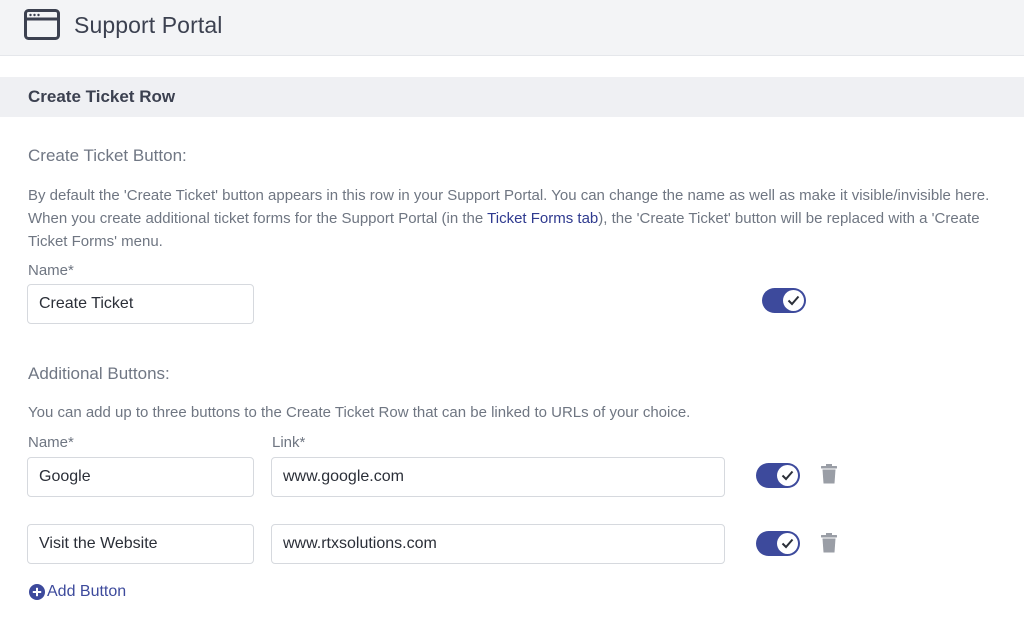 The image size is (1024, 628). What do you see at coordinates (498, 544) in the screenshot?
I see `button-2-link-input` at bounding box center [498, 544].